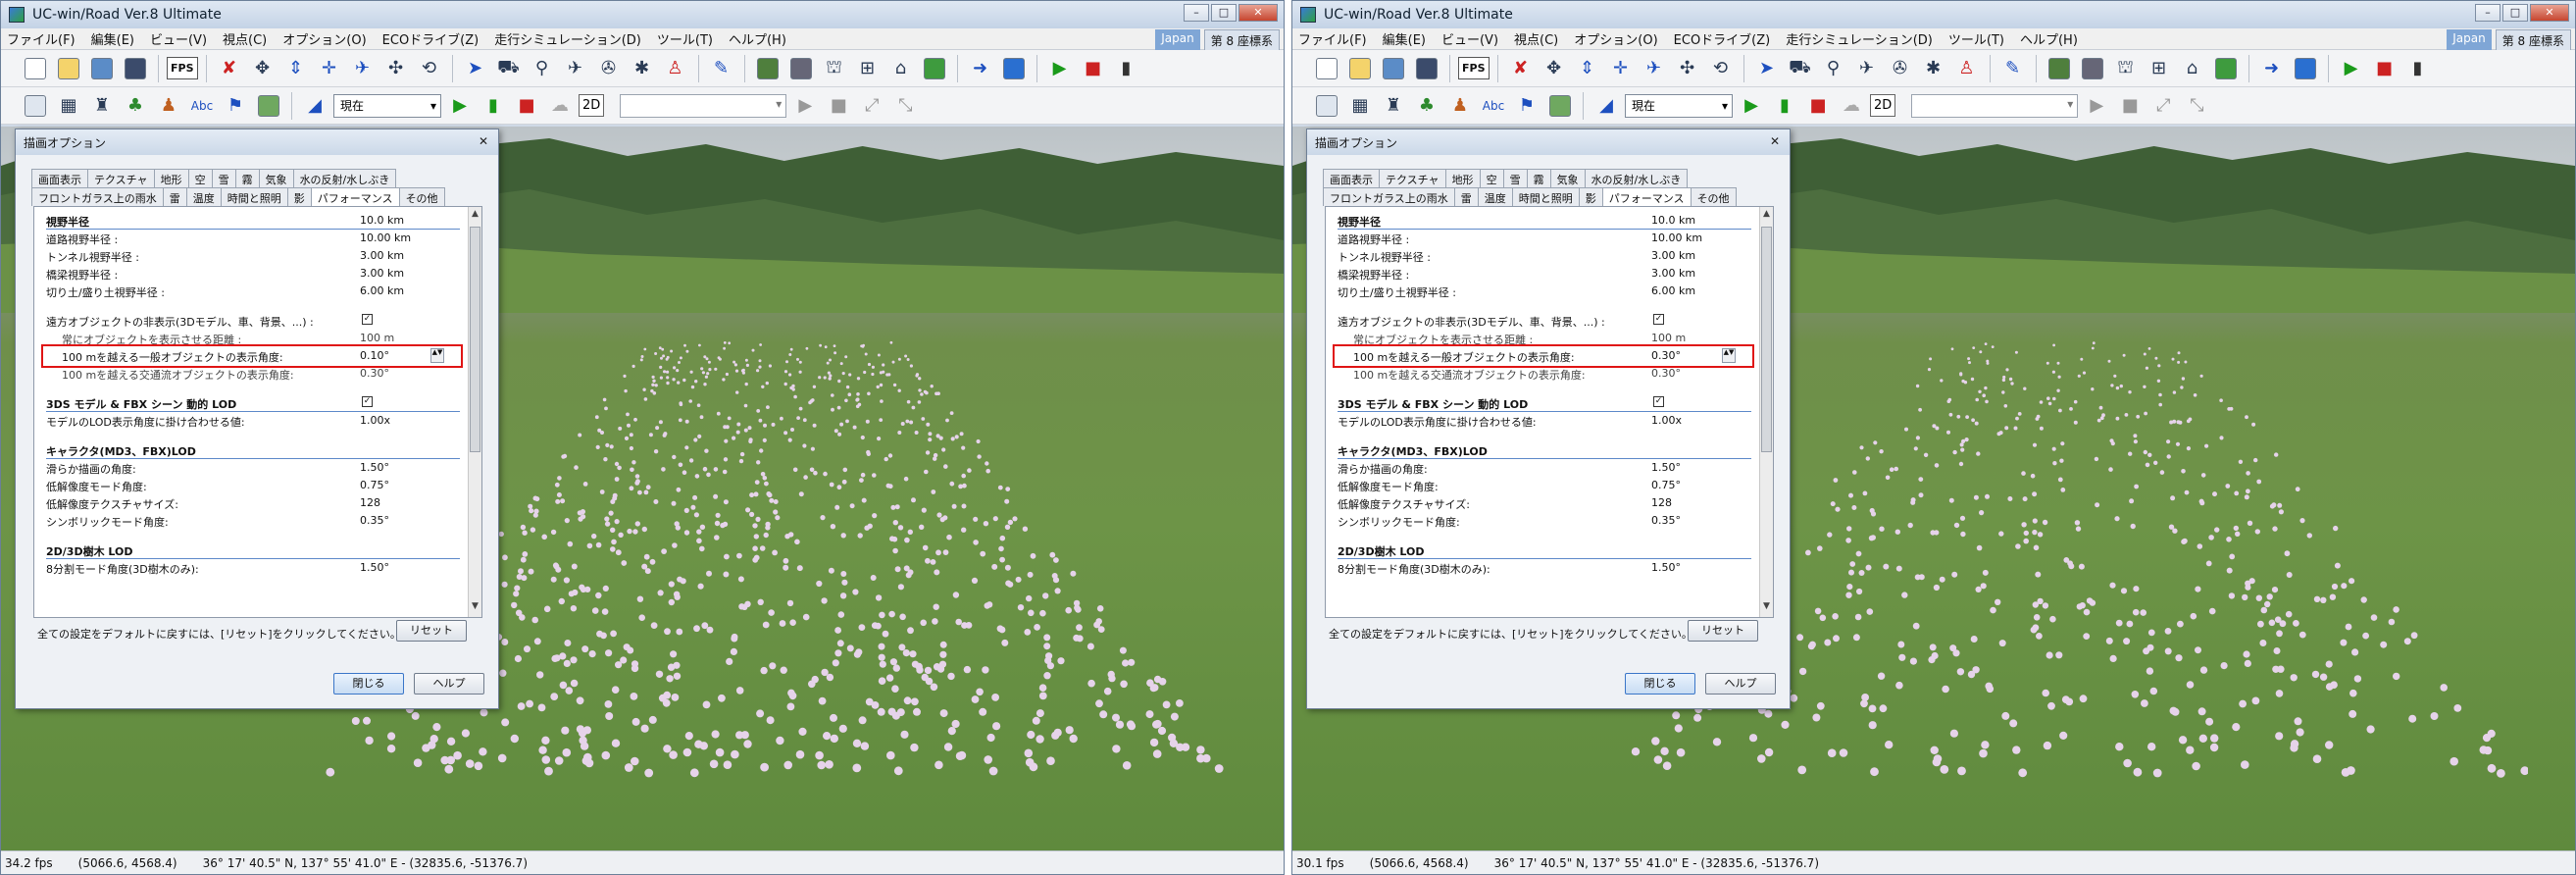 The image size is (2576, 875). What do you see at coordinates (1679, 105) in the screenshot?
I see `time-select: 現在` at bounding box center [1679, 105].